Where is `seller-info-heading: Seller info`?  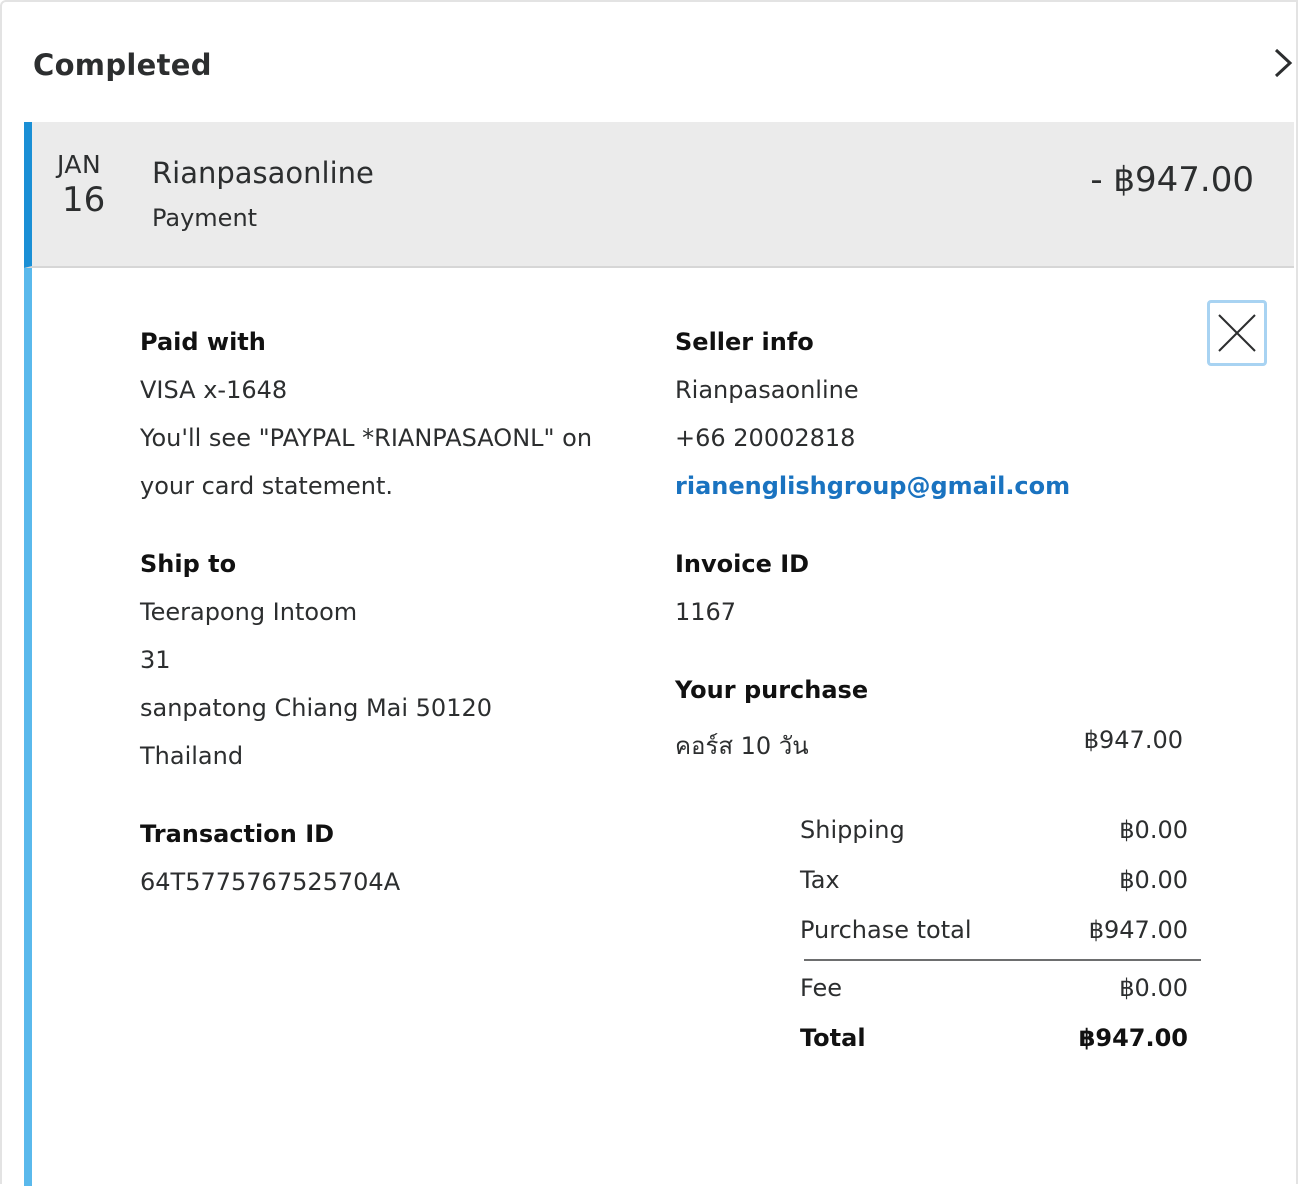 seller-info-heading: Seller info is located at coordinates (744, 342).